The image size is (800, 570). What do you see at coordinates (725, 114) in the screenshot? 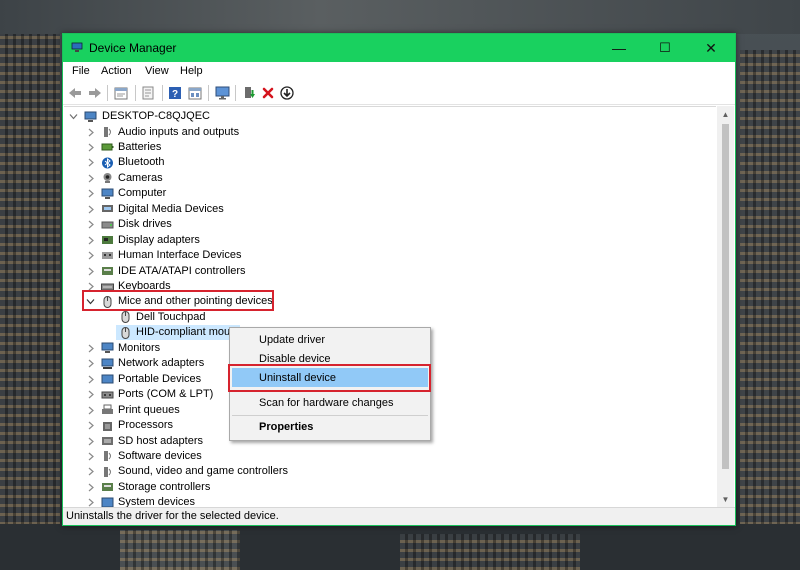
I see `scroll-up-icon: ▲` at bounding box center [725, 114].